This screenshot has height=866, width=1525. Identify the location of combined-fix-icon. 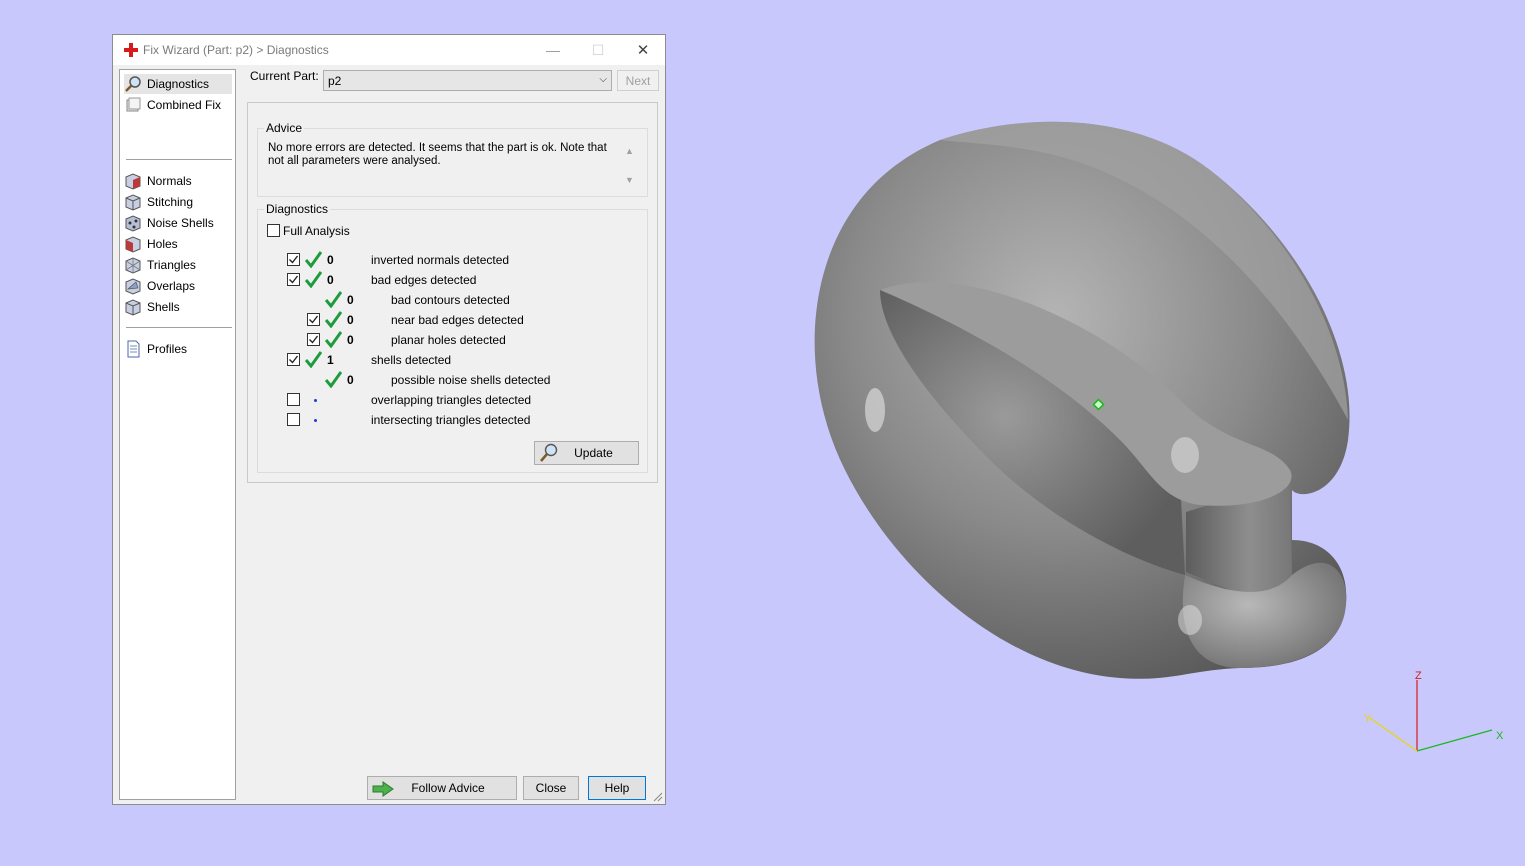
(133, 105).